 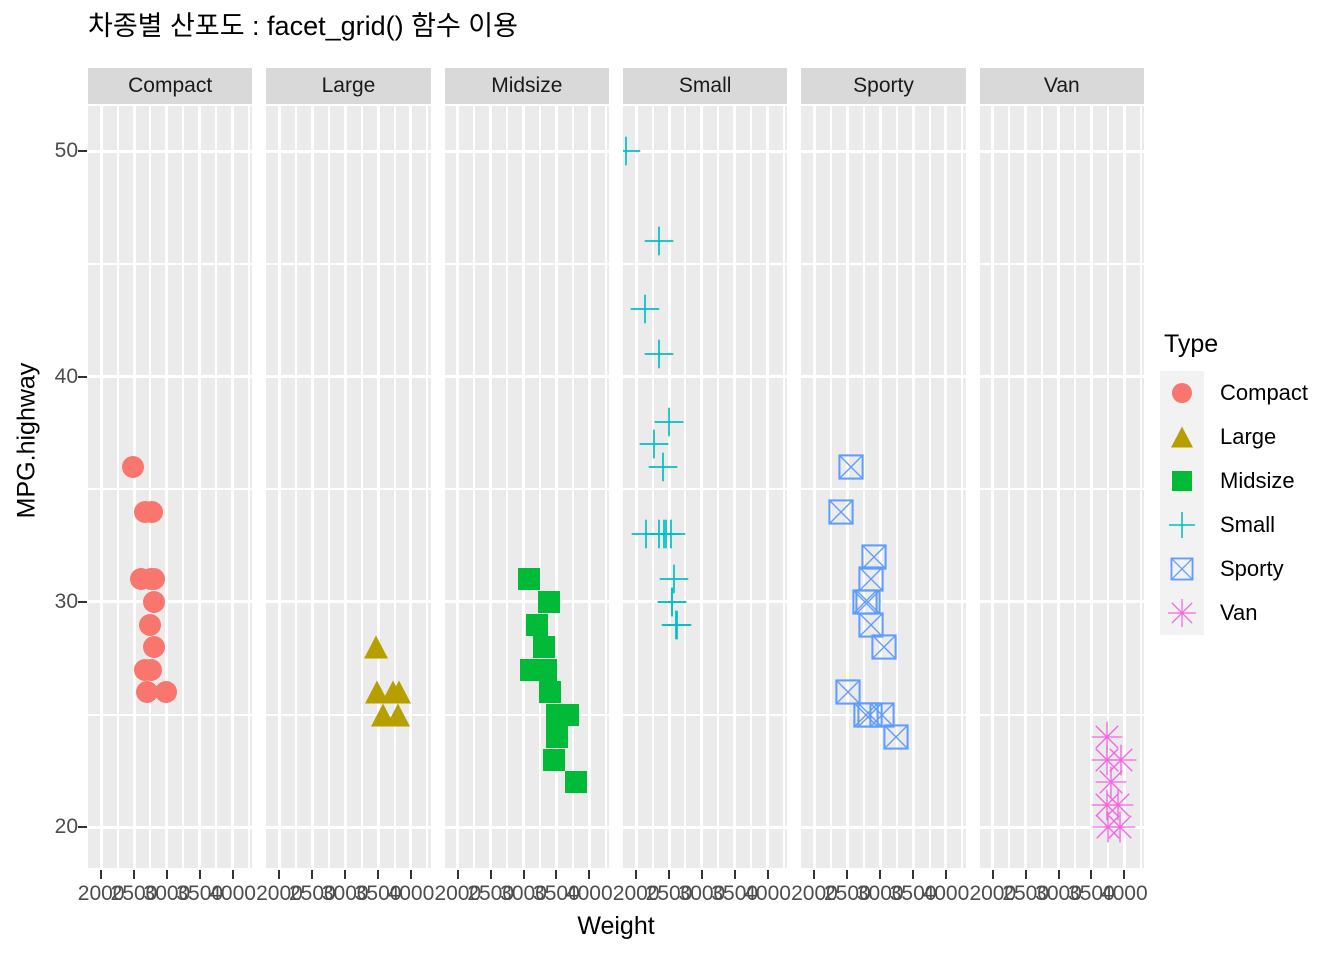 What do you see at coordinates (1121, 760) in the screenshot?
I see `data-point-van` at bounding box center [1121, 760].